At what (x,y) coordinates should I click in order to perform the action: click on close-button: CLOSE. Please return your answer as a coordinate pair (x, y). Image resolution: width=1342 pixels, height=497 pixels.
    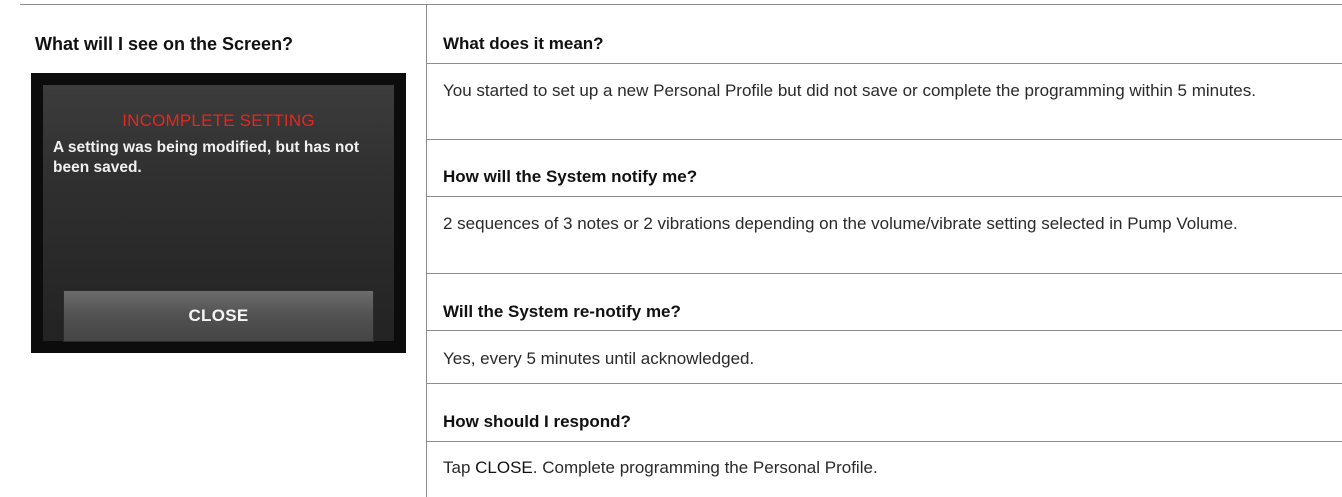
    Looking at the image, I should click on (218, 316).